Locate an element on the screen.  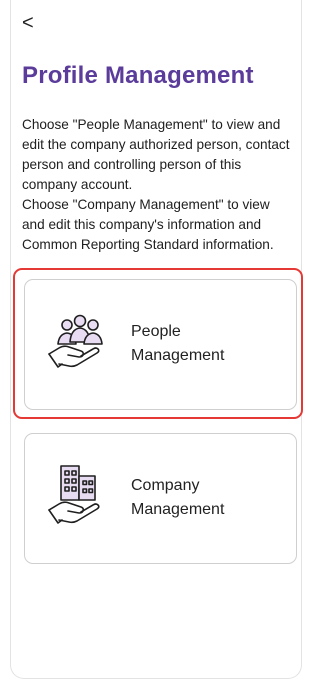
buildings-in-hand-icon is located at coordinates (74, 494).